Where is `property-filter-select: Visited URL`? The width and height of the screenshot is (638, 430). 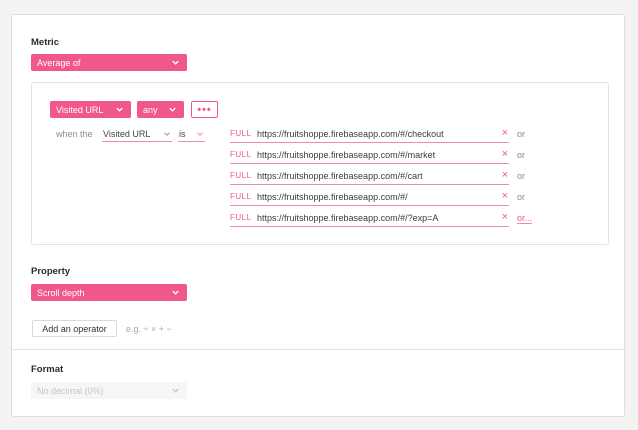 property-filter-select: Visited URL is located at coordinates (137, 134).